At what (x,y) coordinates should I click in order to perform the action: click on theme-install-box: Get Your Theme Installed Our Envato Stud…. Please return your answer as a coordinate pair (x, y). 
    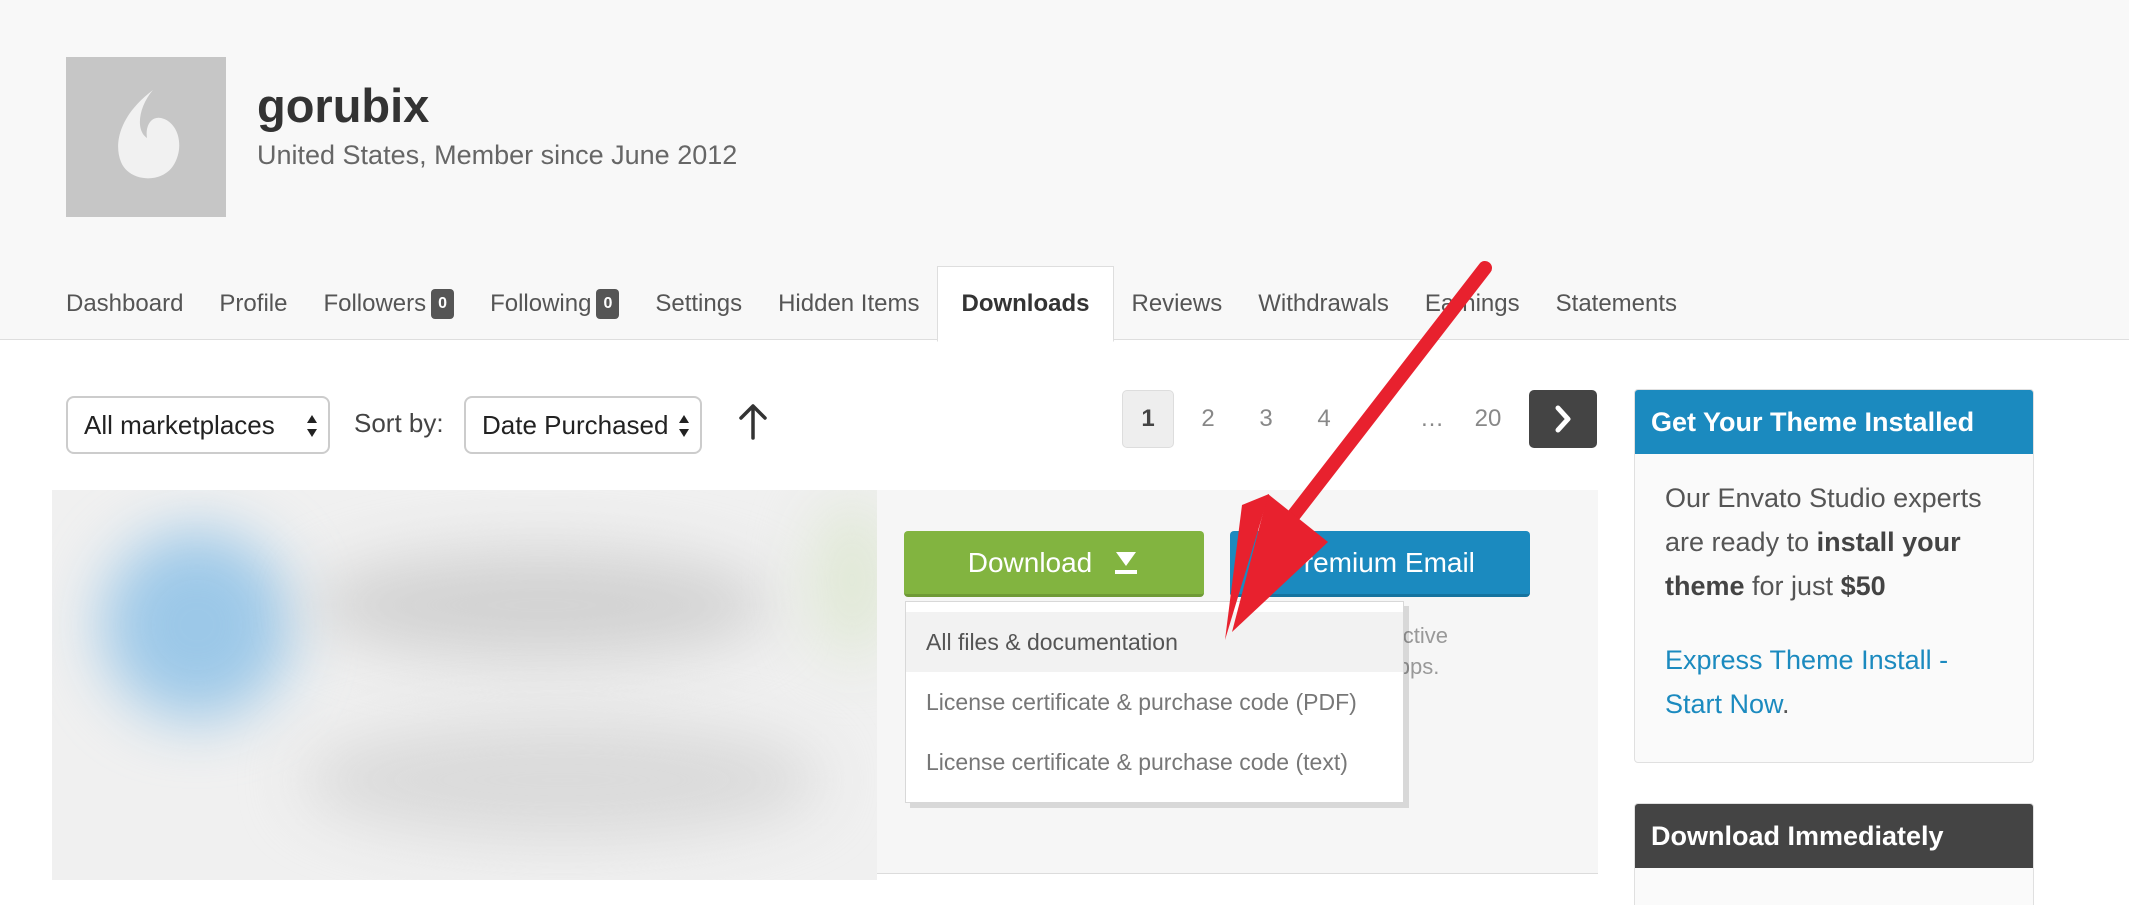
    Looking at the image, I should click on (1834, 576).